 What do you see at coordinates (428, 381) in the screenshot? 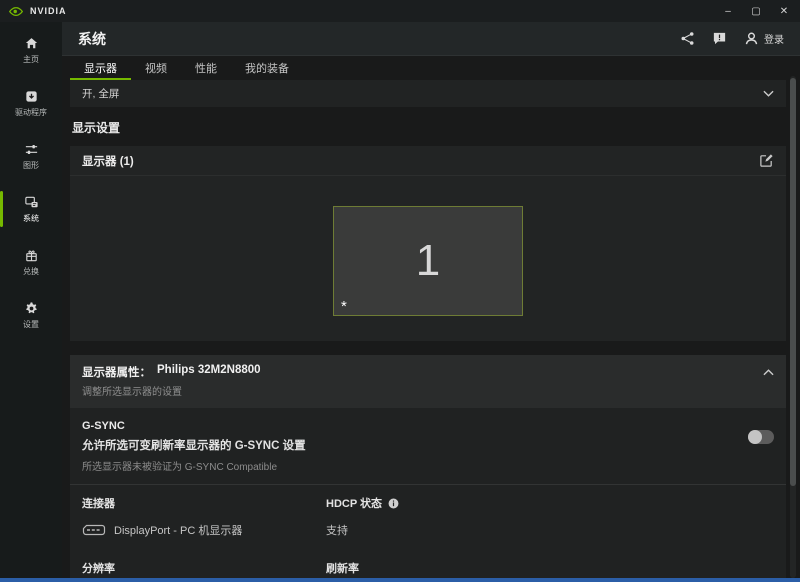
I see `display-properties-header: 显示器属性： Philips 32M2N8800 调整所选显示器的设置` at bounding box center [428, 381].